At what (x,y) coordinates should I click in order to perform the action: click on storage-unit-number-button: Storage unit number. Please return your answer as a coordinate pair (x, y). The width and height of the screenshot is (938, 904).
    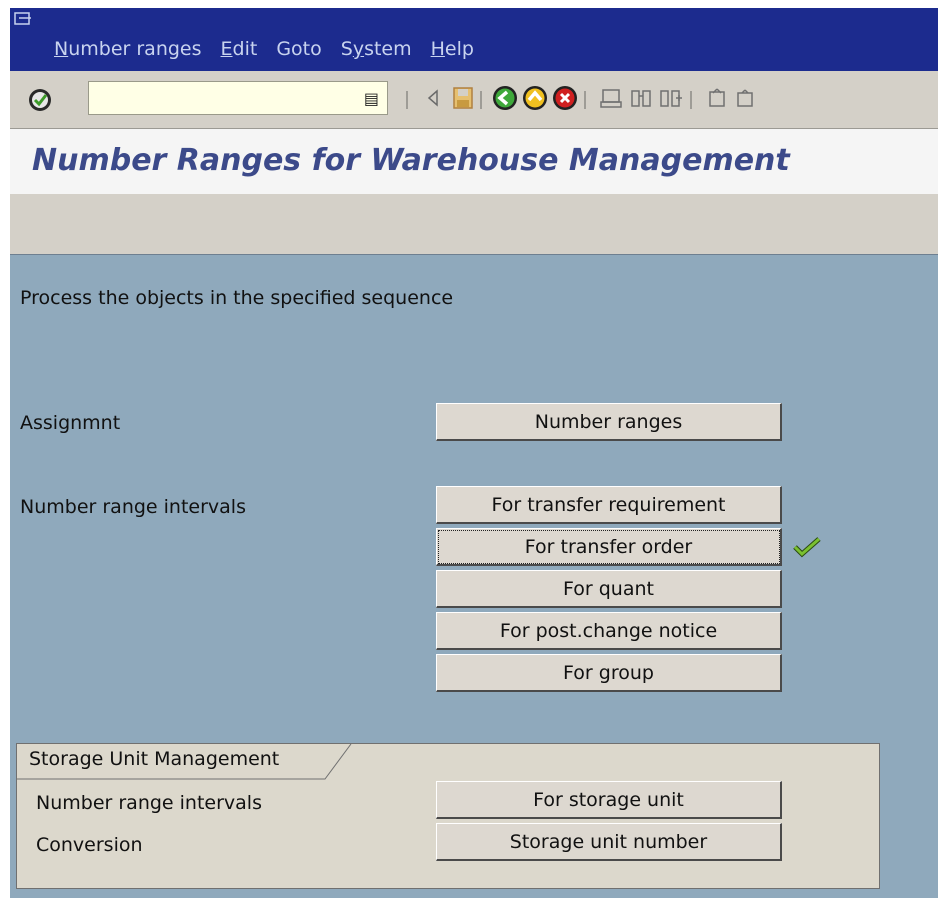
    Looking at the image, I should click on (609, 842).